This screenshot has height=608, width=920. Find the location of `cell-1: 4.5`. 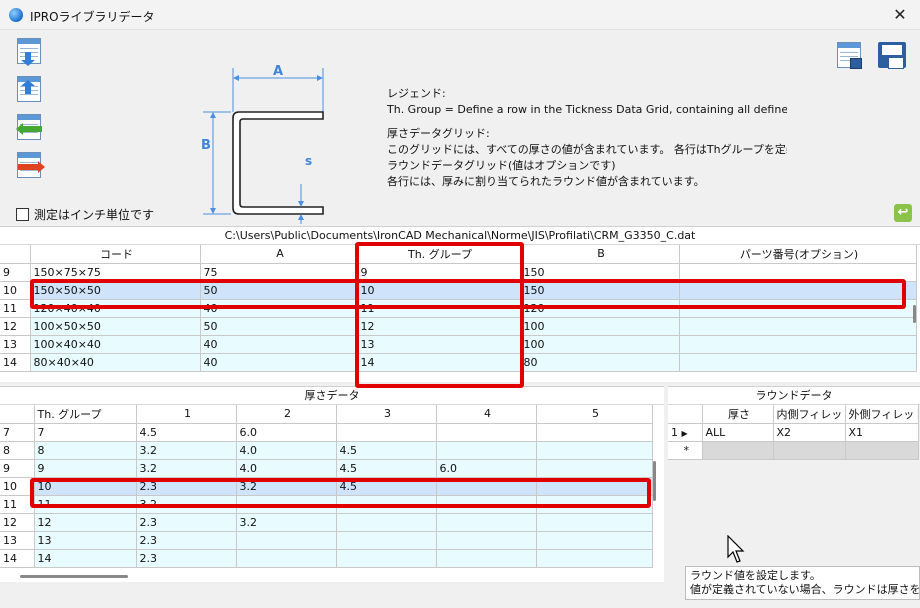

cell-1: 4.5 is located at coordinates (186, 432).